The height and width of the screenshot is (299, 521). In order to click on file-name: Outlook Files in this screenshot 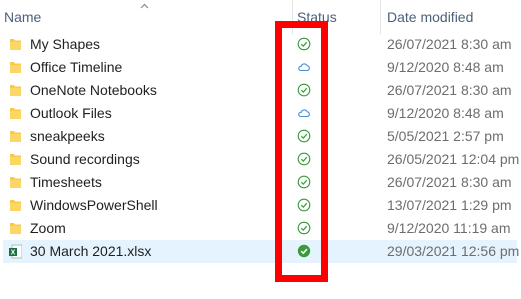, I will do `click(71, 113)`.